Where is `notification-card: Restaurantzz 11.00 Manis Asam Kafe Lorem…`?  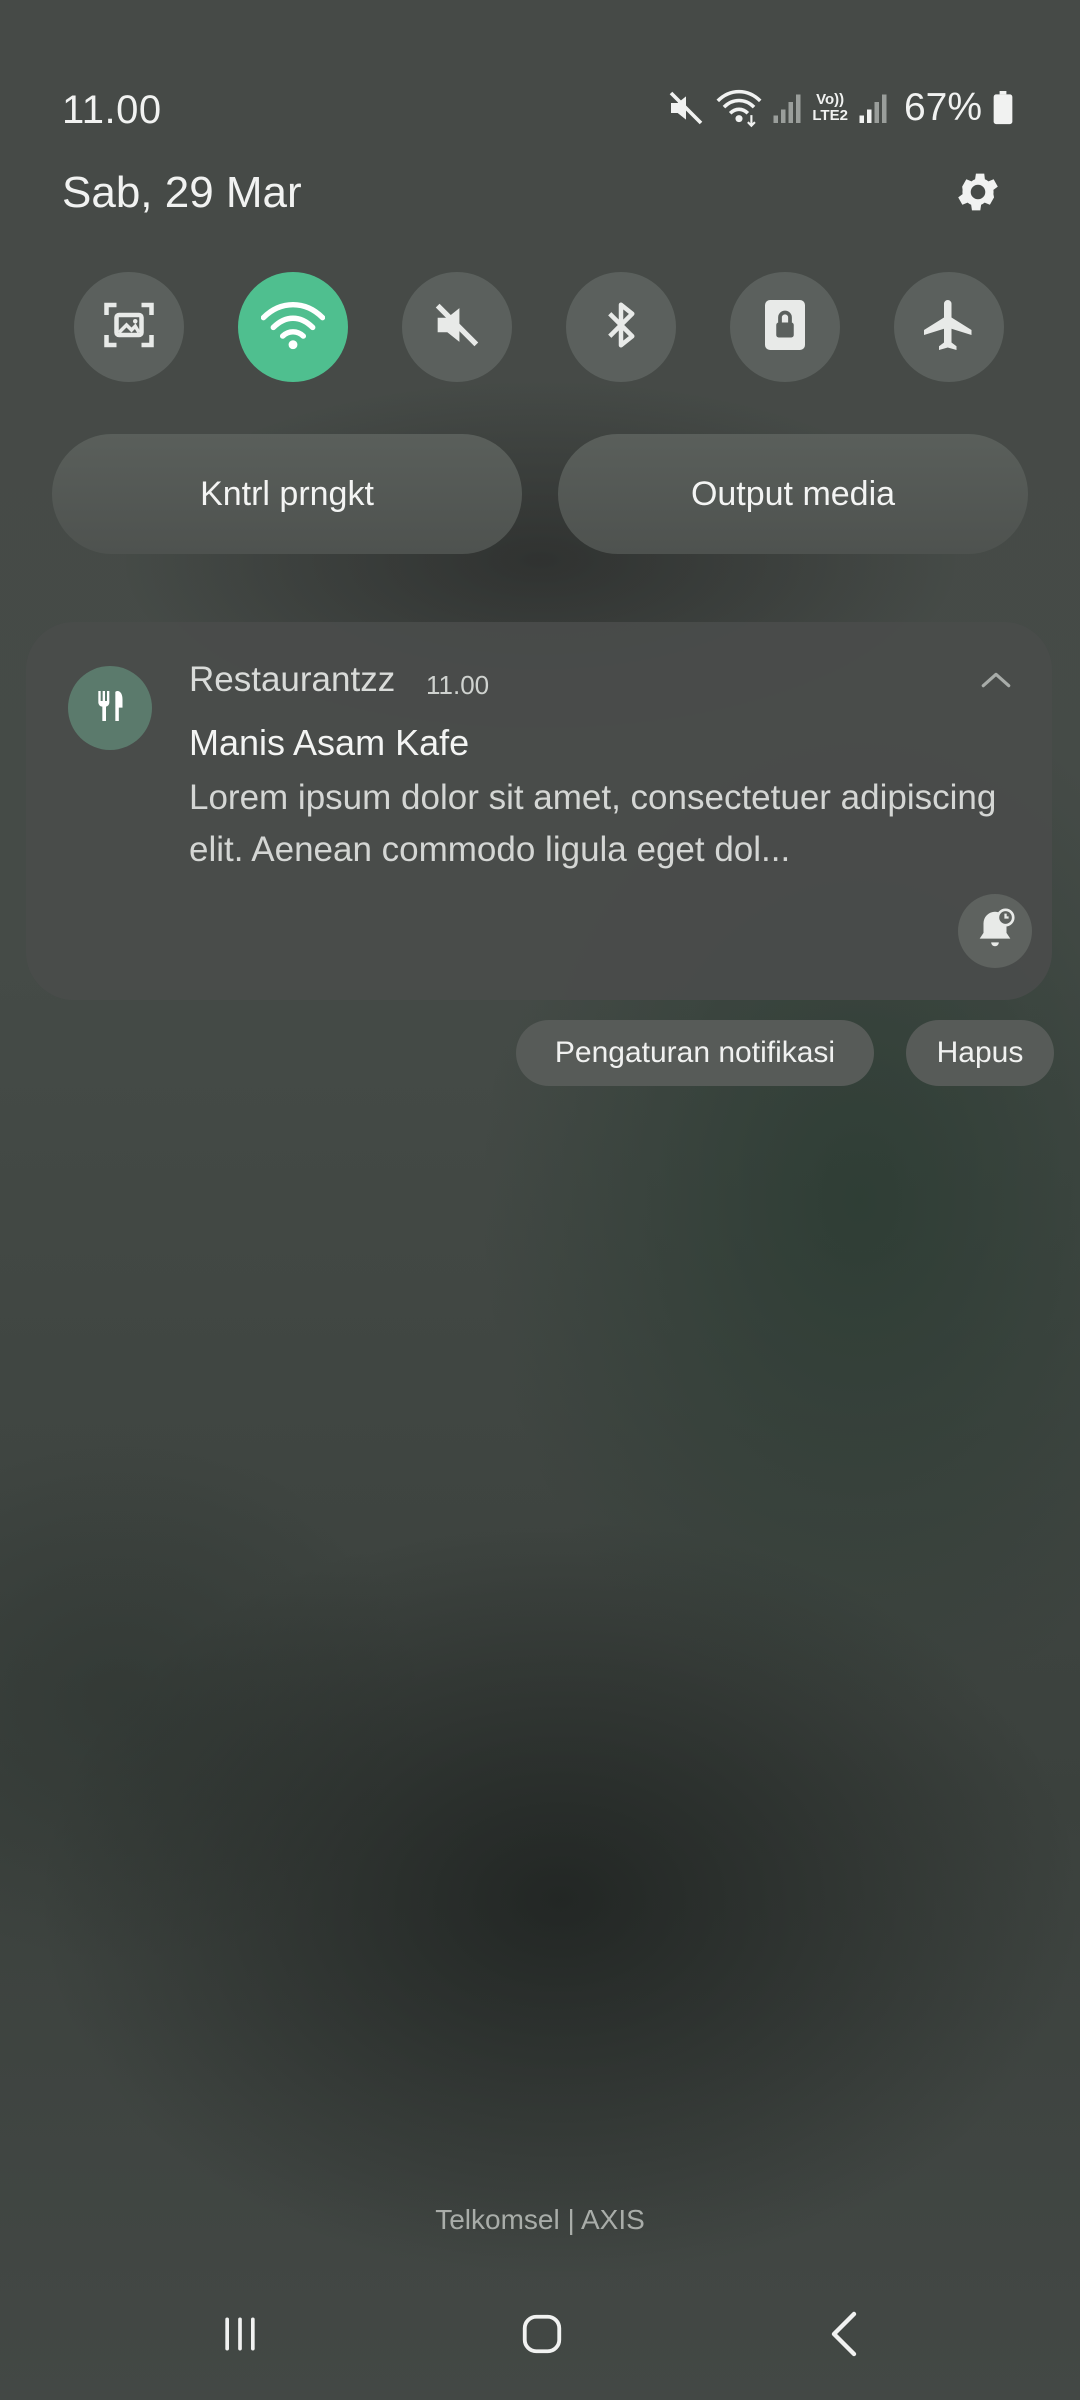
notification-card: Restaurantzz 11.00 Manis Asam Kafe Lorem… is located at coordinates (539, 811).